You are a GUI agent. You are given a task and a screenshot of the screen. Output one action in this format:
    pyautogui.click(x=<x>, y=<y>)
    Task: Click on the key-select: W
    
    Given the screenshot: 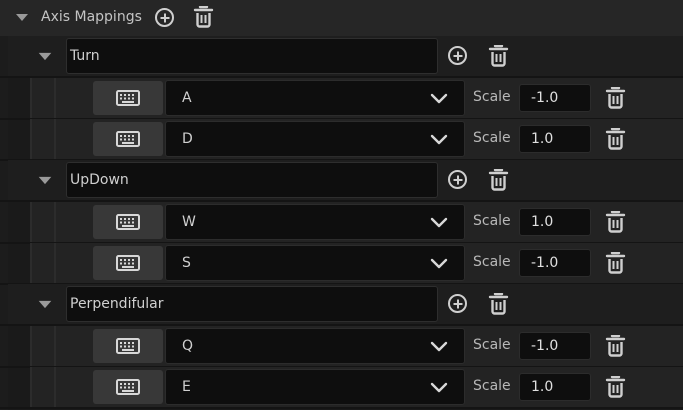 What is the action you would take?
    pyautogui.click(x=315, y=222)
    